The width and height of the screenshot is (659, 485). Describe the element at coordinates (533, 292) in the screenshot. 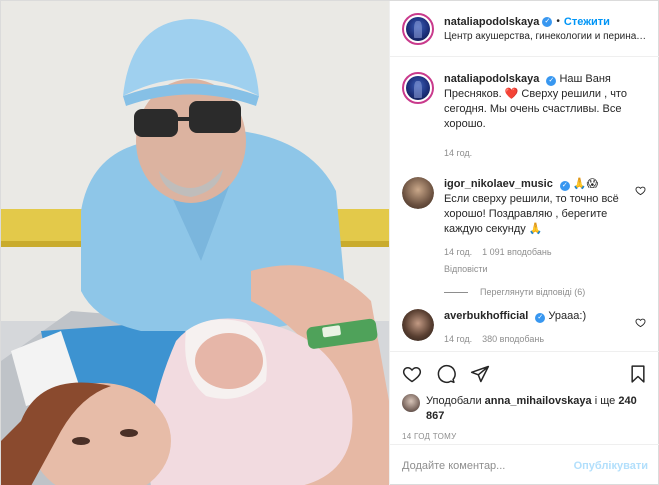

I see `view-replies-label: Переглянути відповіді (6)` at that location.